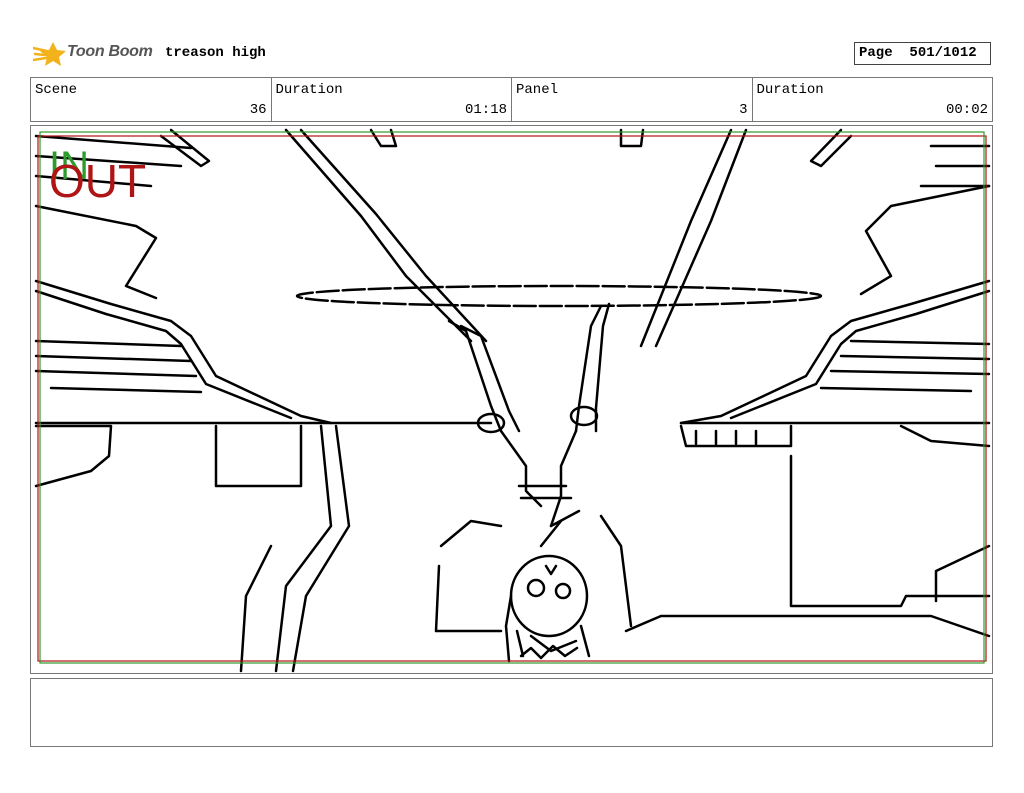 This screenshot has height=793, width=1024. I want to click on panel-duration-value: 00:02, so click(966, 110).